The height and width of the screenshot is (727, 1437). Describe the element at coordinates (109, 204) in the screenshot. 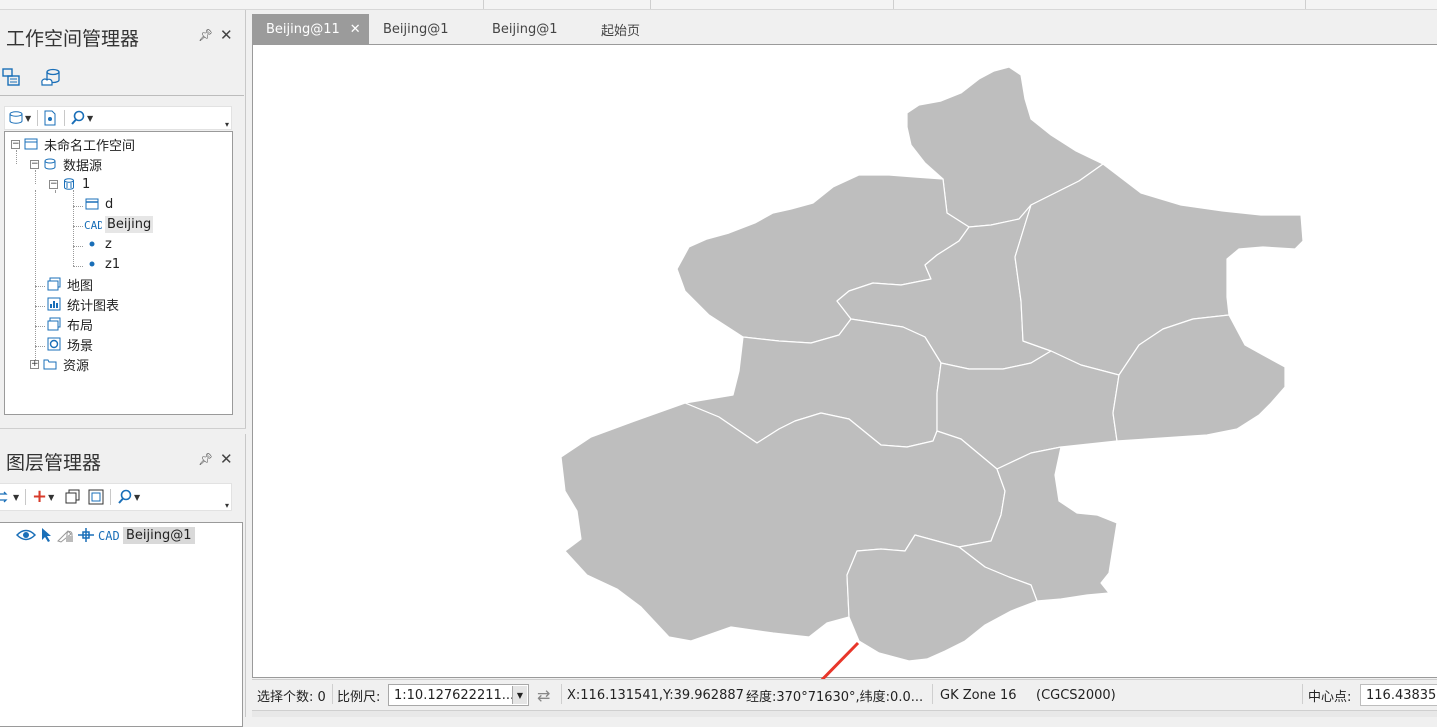

I see `tree-label: d` at that location.